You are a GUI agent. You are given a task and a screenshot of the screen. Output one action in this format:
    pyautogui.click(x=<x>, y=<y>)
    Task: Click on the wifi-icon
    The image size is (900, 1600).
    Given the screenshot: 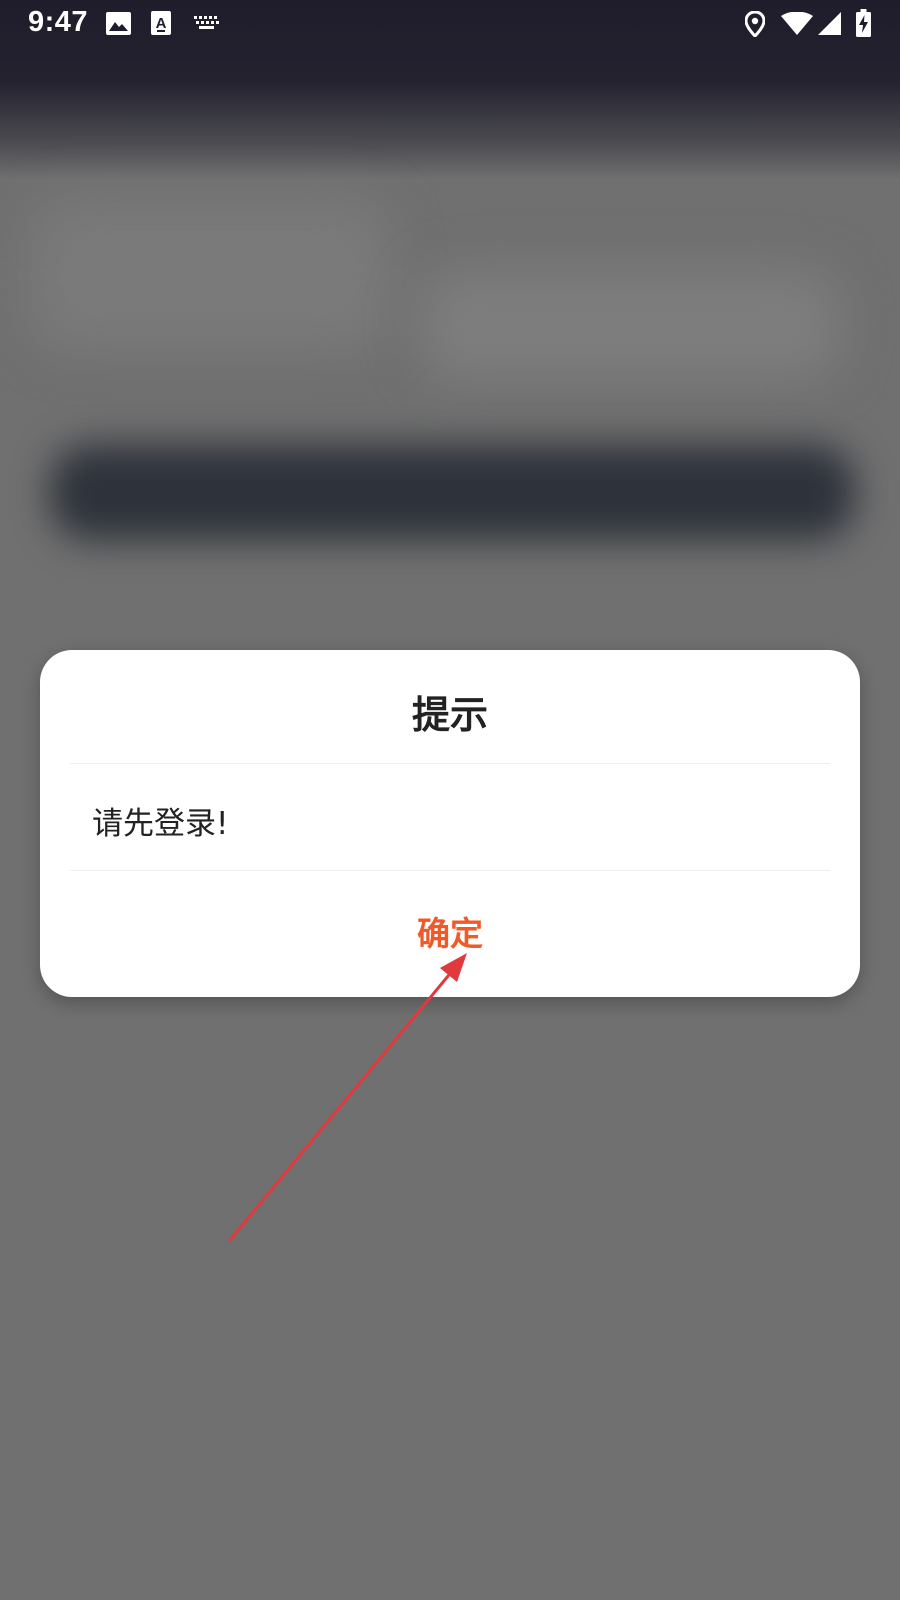 What is the action you would take?
    pyautogui.click(x=797, y=23)
    